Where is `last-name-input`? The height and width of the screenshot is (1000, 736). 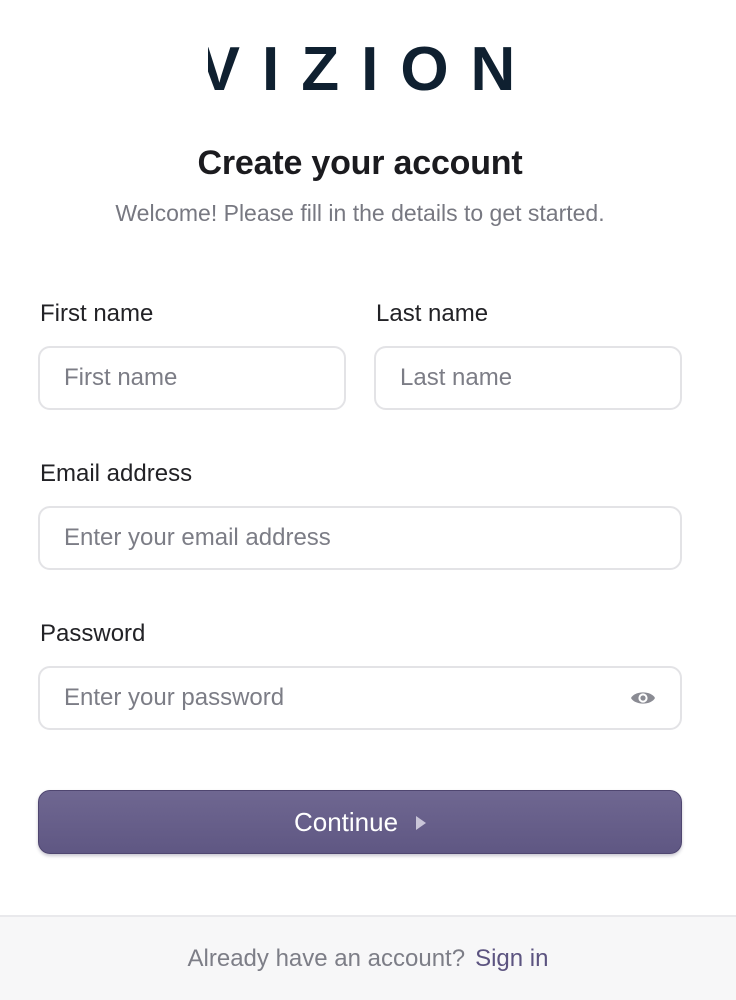 last-name-input is located at coordinates (528, 378).